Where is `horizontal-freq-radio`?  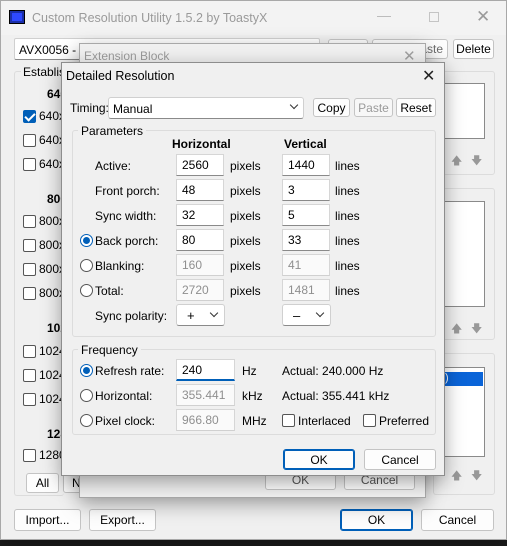 horizontal-freq-radio is located at coordinates (86, 395).